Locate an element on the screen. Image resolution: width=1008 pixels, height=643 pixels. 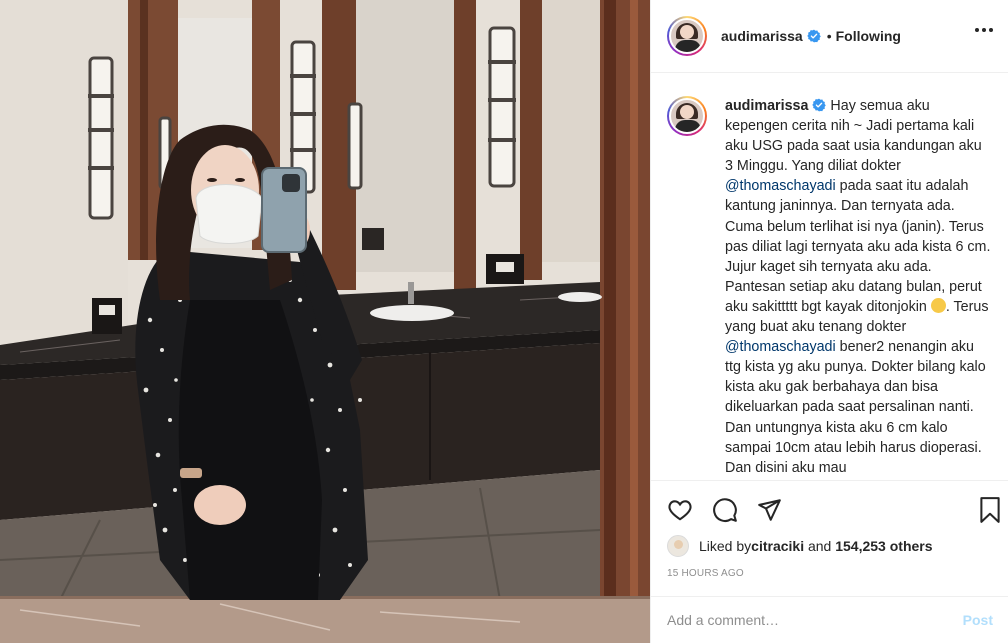
caption-author-avatar is located at coordinates (687, 116).